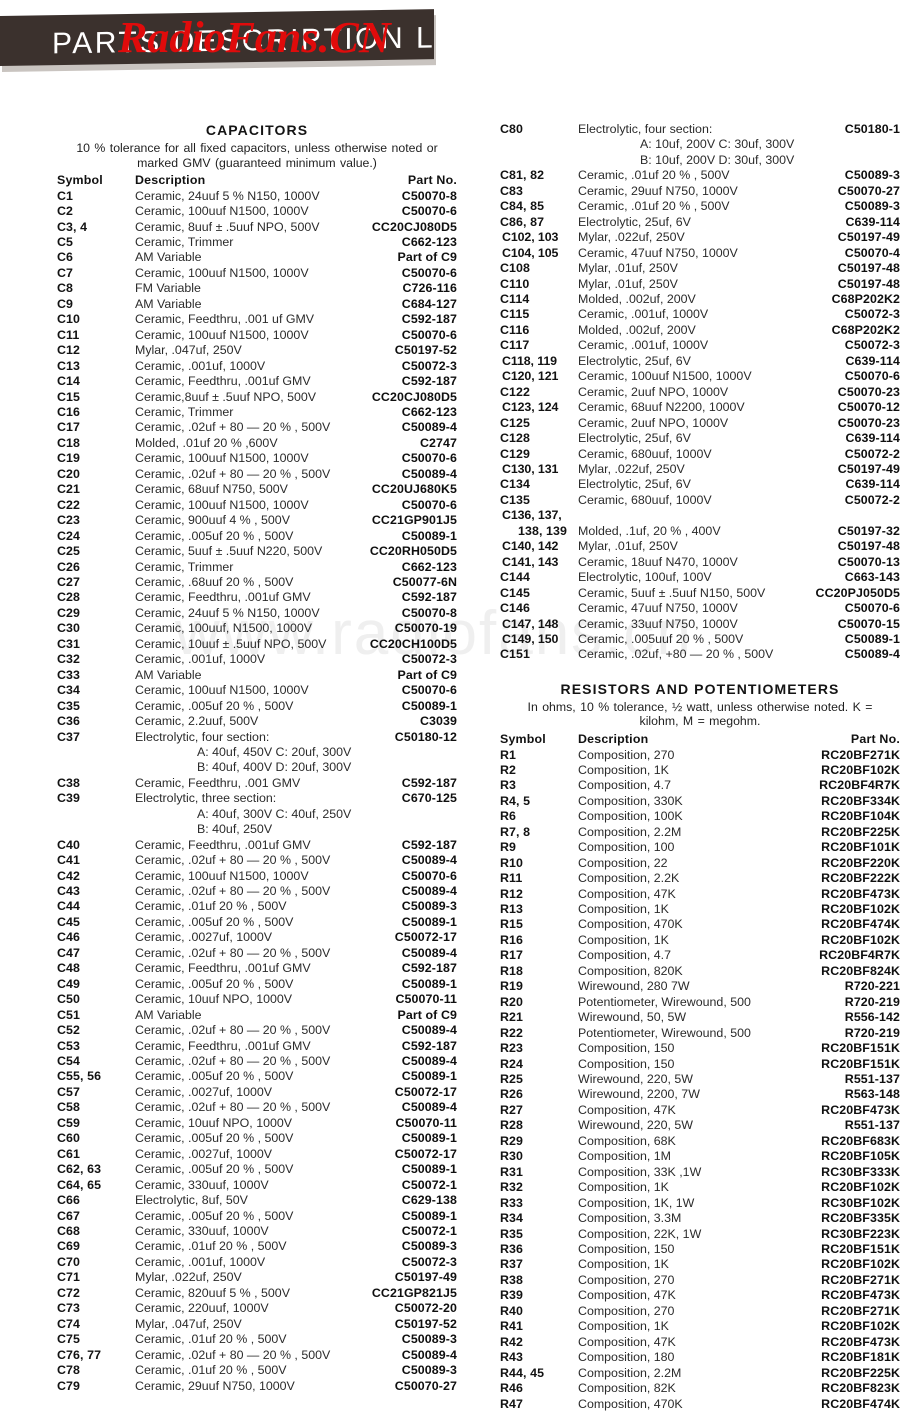 The height and width of the screenshot is (1412, 920). What do you see at coordinates (700, 971) in the screenshot?
I see `table-row: R18 Composition, 820K RC20BF824K` at bounding box center [700, 971].